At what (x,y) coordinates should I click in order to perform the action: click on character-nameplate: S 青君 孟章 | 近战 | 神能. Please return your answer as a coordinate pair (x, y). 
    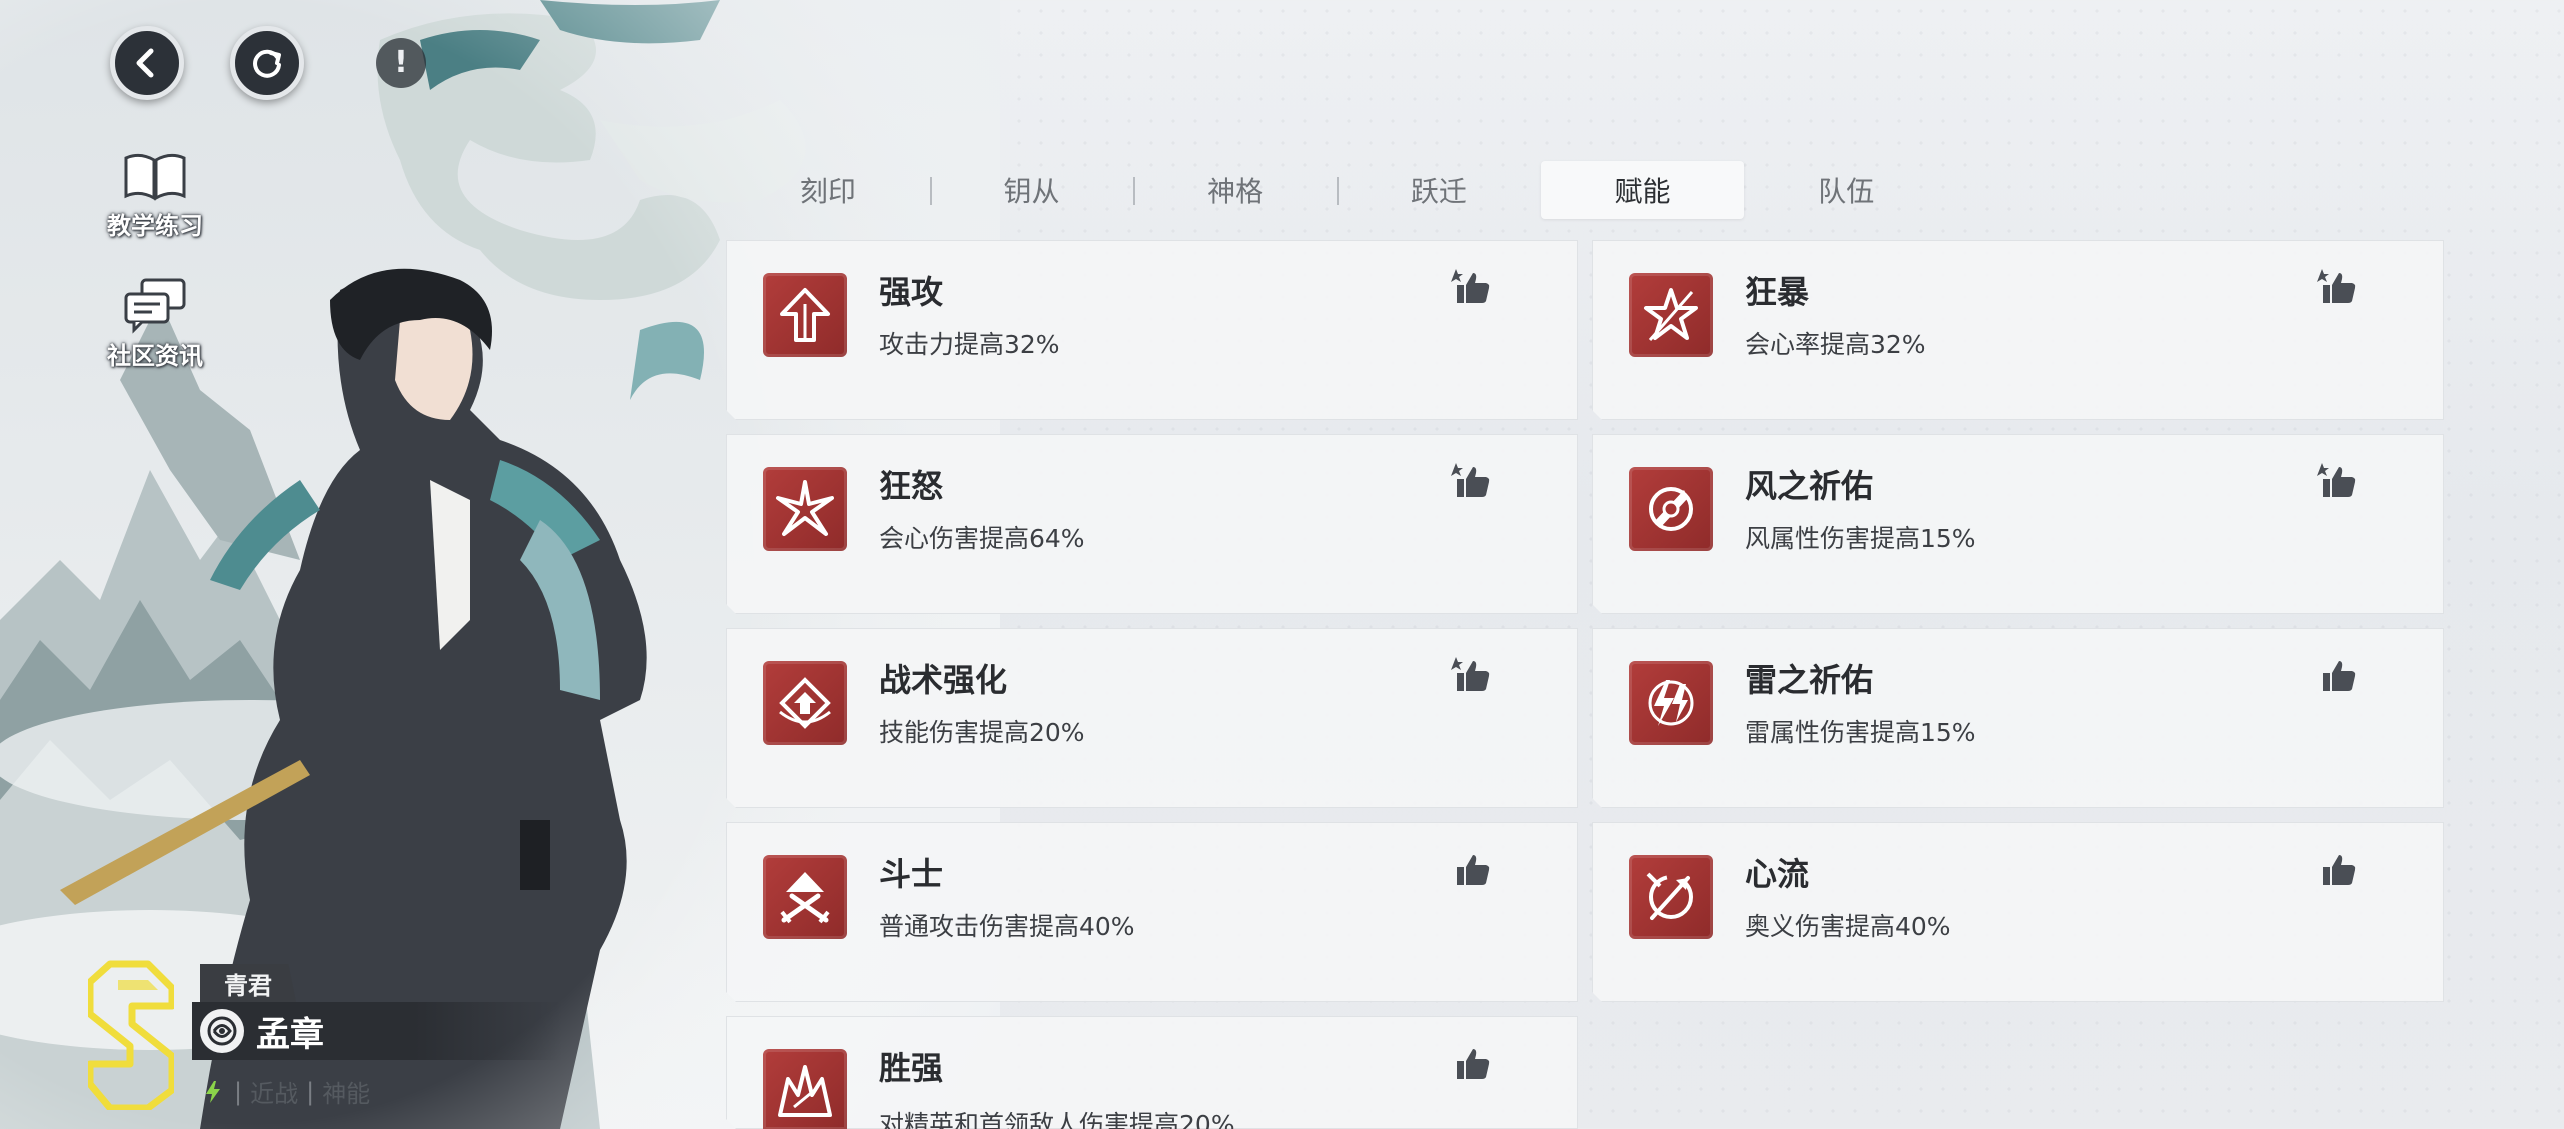
    Looking at the image, I should click on (347, 1037).